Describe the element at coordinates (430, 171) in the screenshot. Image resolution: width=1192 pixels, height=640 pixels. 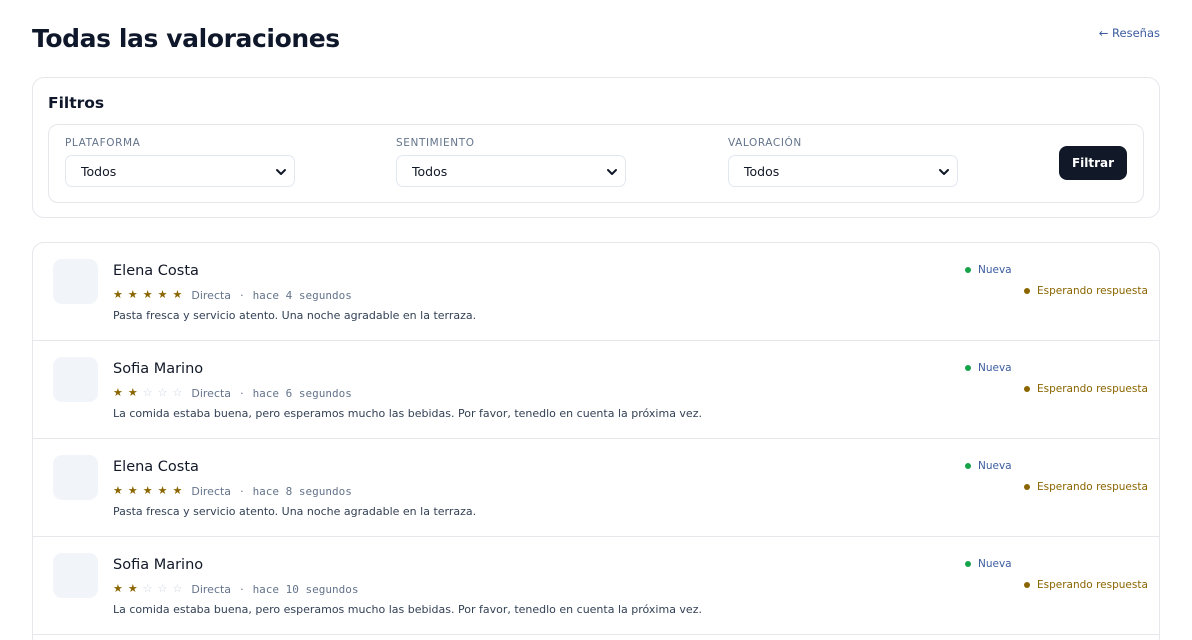
I see `sentiment-select-value: Todos` at that location.